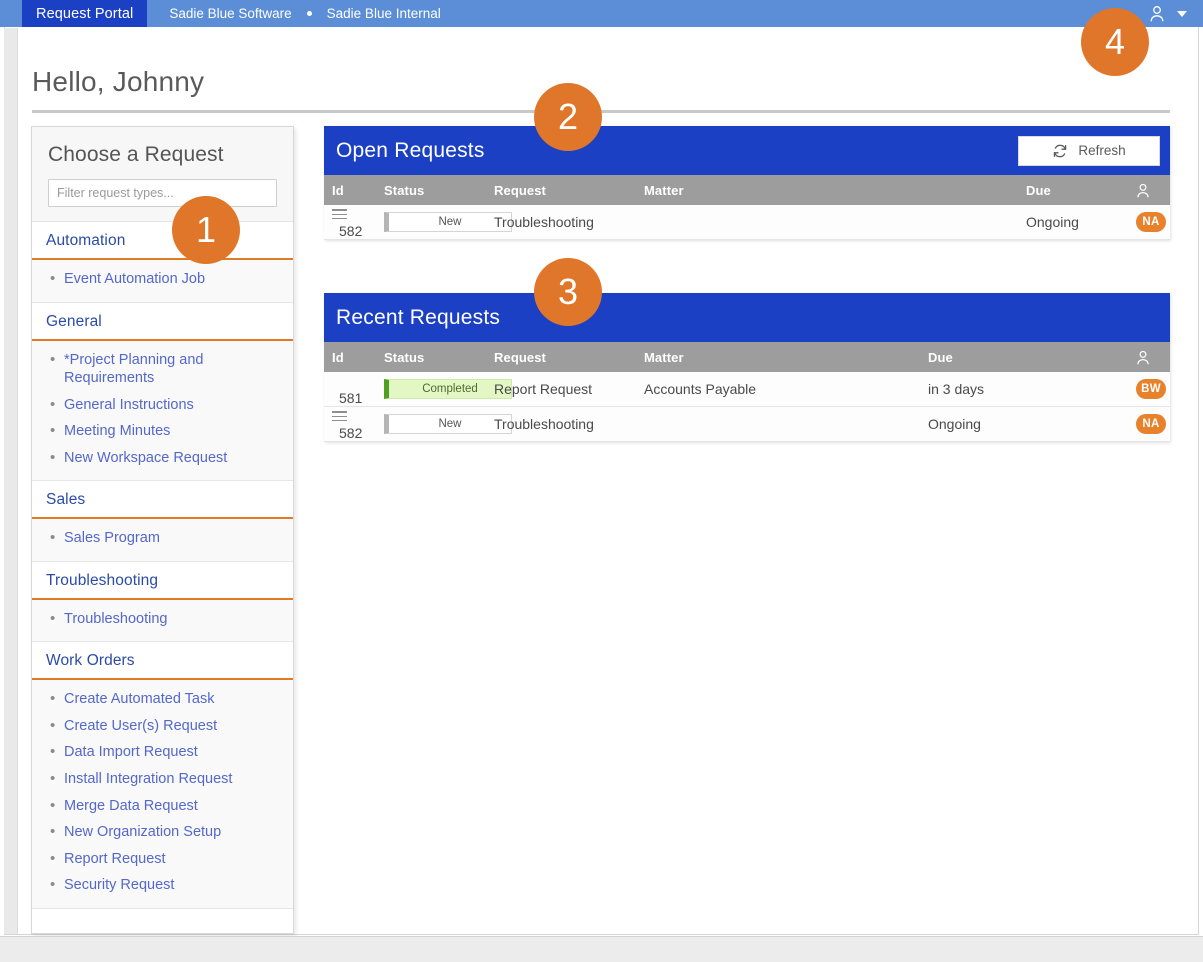 This screenshot has width=1203, height=962. Describe the element at coordinates (162, 885) in the screenshot. I see `request-type-item: Security Request` at that location.